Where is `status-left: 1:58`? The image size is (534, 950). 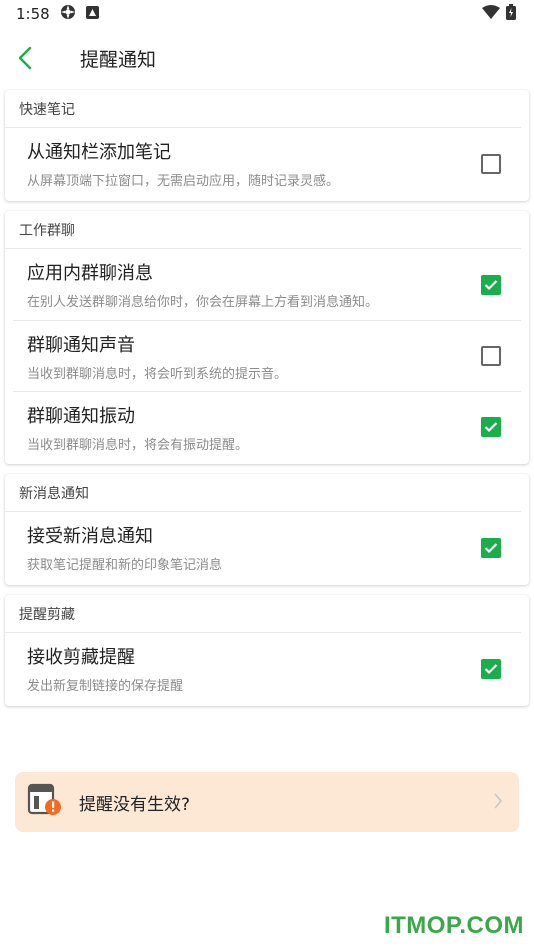 status-left: 1:58 is located at coordinates (57, 14).